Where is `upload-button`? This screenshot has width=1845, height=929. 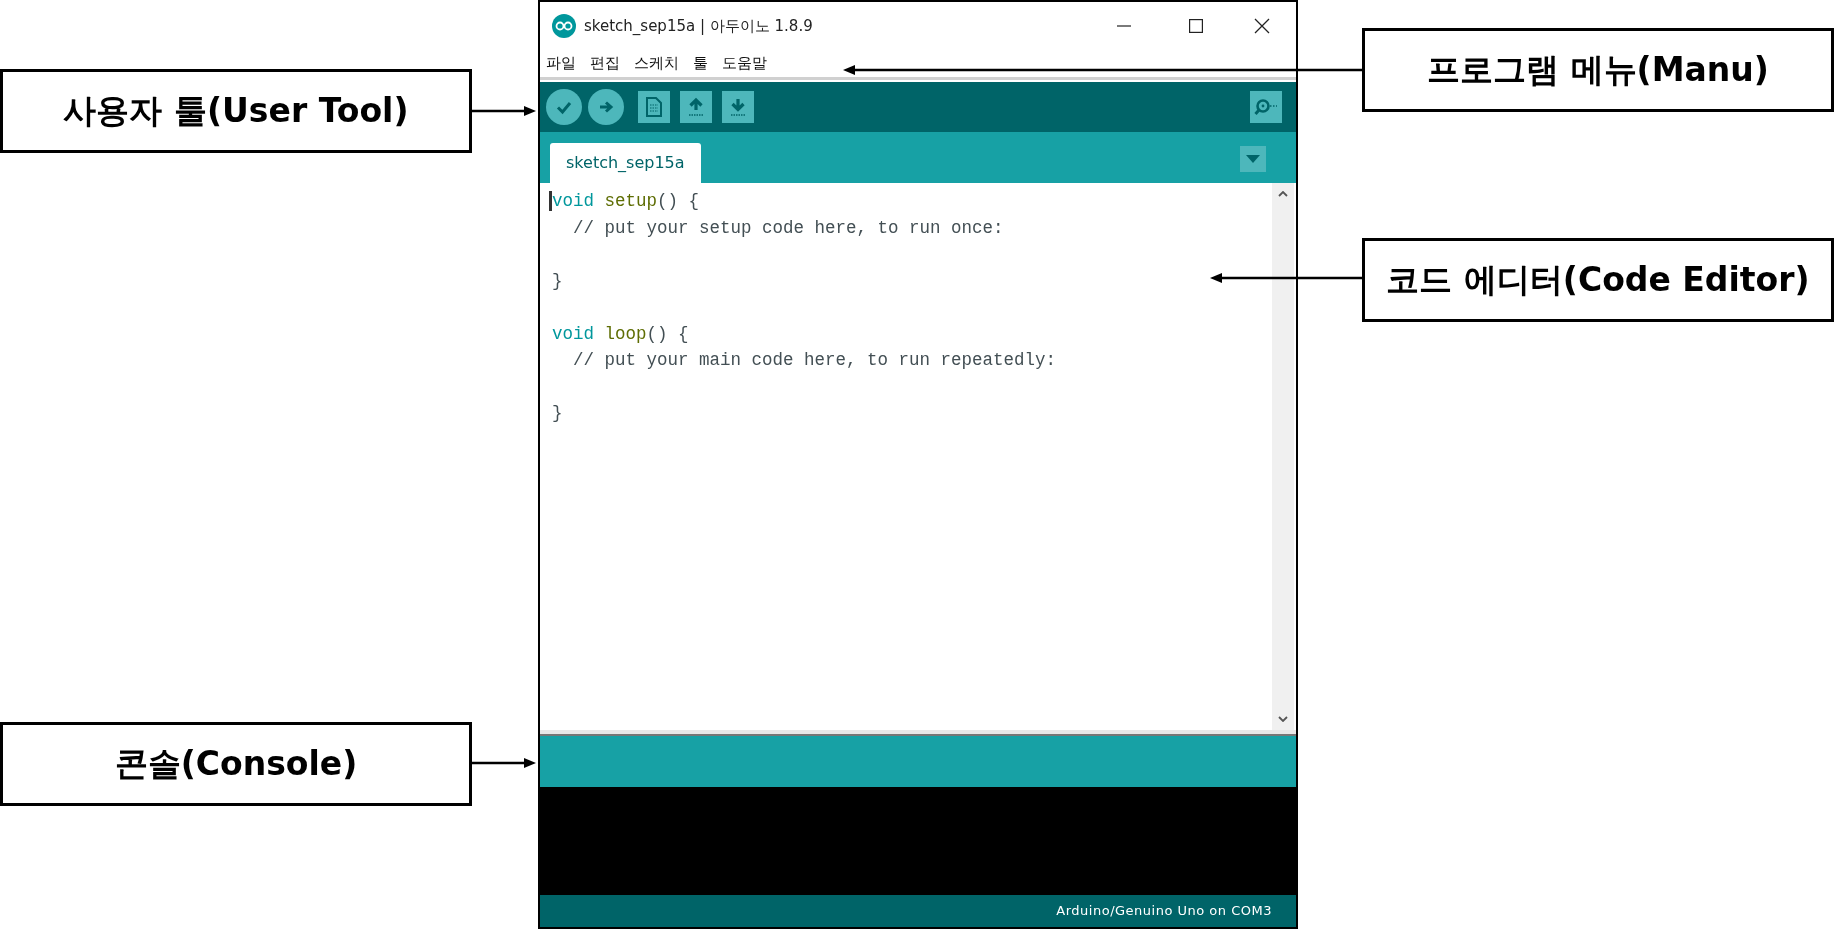
upload-button is located at coordinates (606, 107).